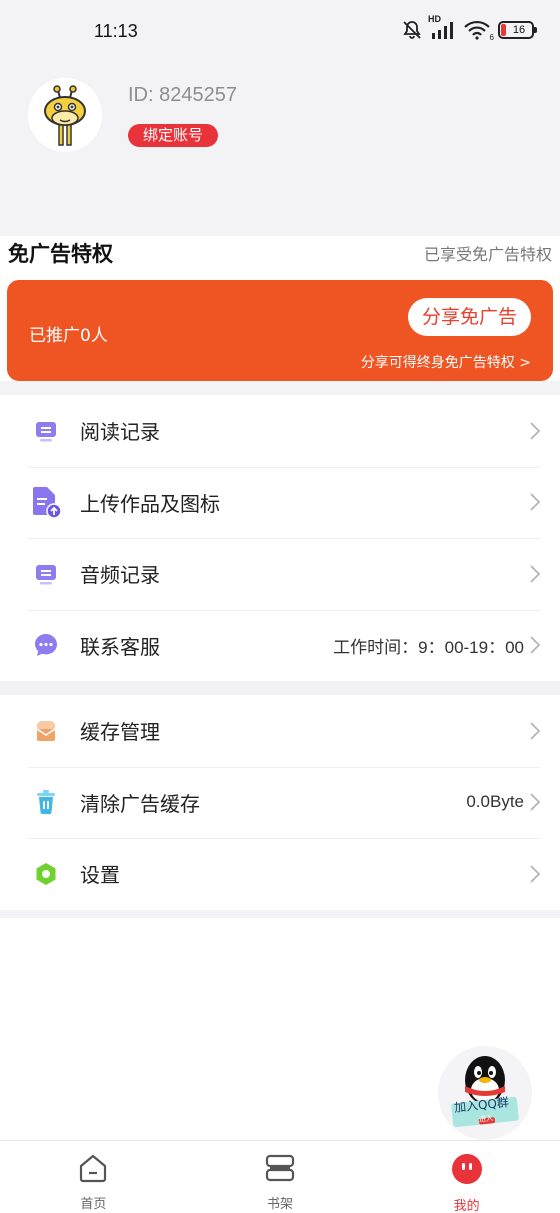 The image size is (560, 1213). What do you see at coordinates (68, 336) in the screenshot?
I see `promo-count: 已推广0人` at bounding box center [68, 336].